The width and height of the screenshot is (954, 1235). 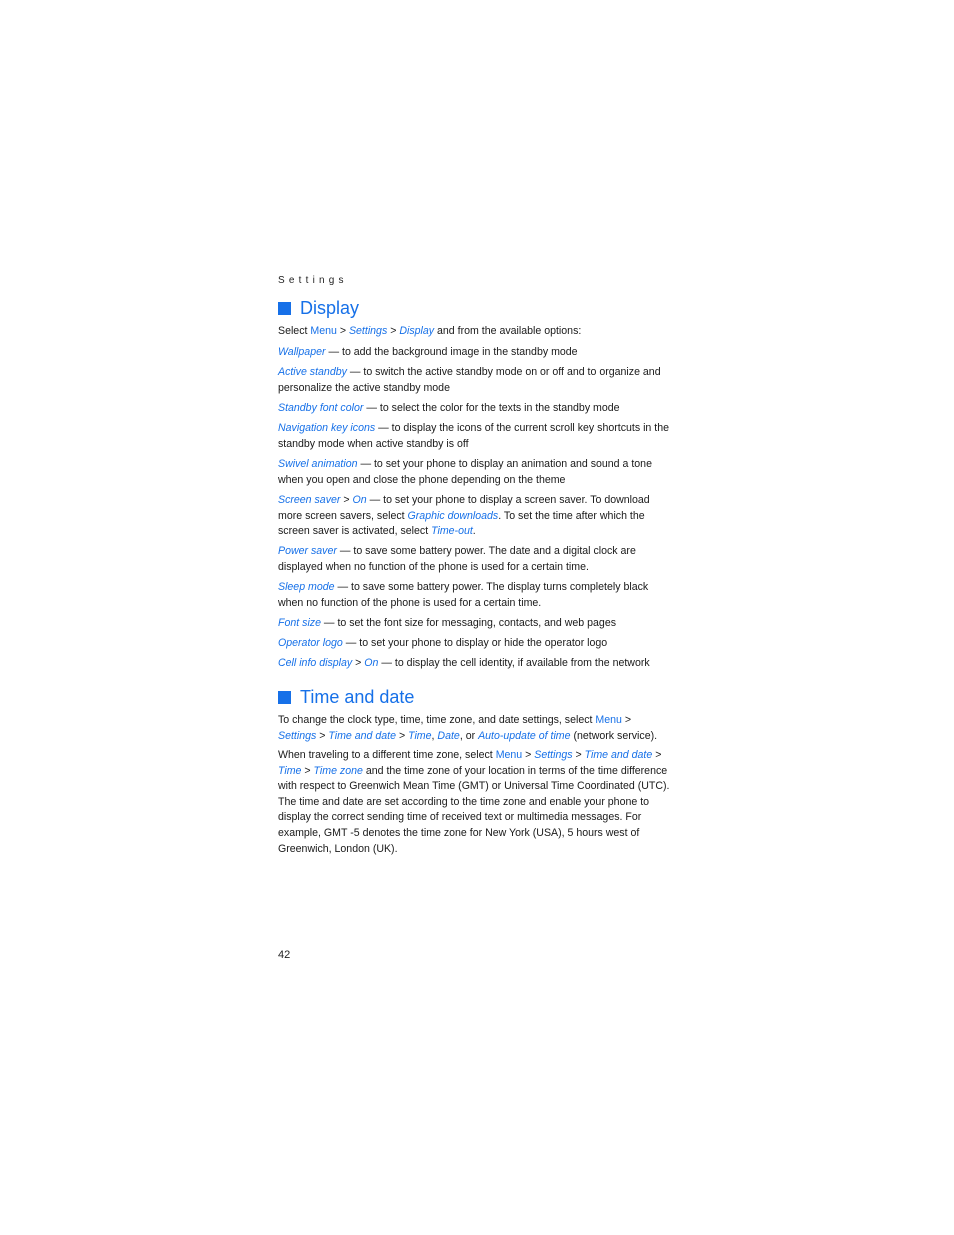 What do you see at coordinates (306, 587) in the screenshot?
I see `sleep-mode-link: Sleep mode` at bounding box center [306, 587].